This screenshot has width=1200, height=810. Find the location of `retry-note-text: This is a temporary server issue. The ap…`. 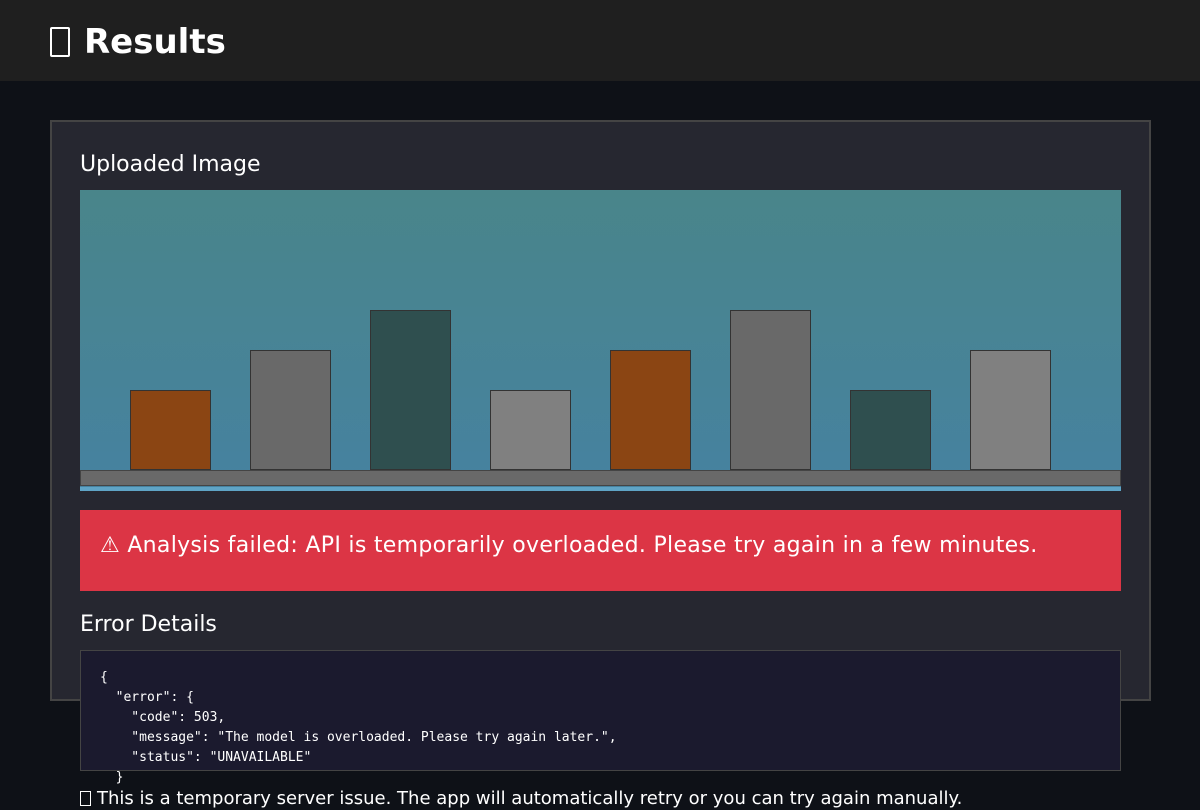

retry-note-text: This is a temporary server issue. The ap… is located at coordinates (530, 798).